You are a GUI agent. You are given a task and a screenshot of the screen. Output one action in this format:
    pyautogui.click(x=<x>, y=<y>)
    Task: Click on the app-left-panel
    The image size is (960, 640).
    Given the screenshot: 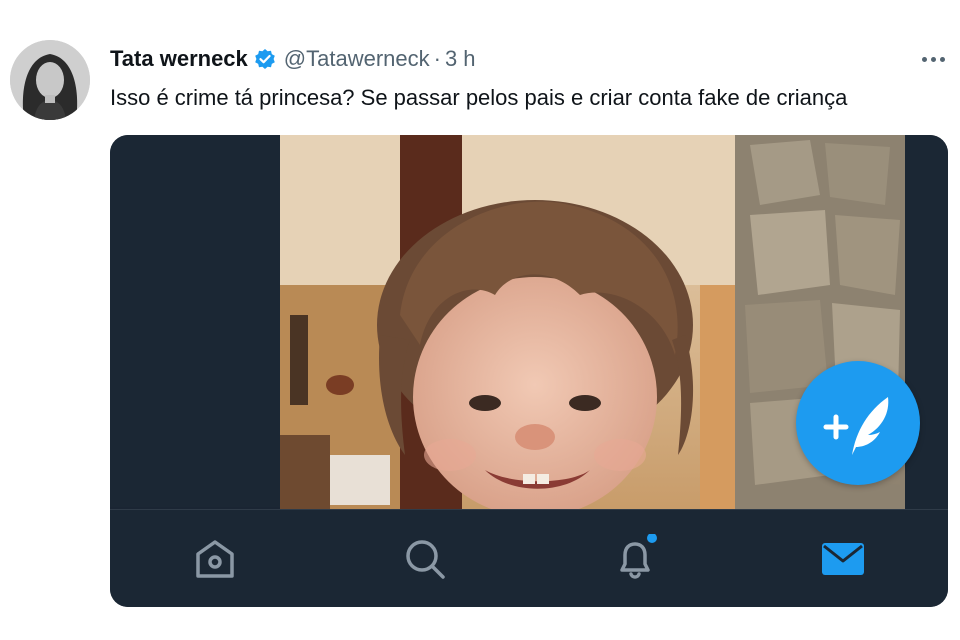 What is the action you would take?
    pyautogui.click(x=195, y=321)
    